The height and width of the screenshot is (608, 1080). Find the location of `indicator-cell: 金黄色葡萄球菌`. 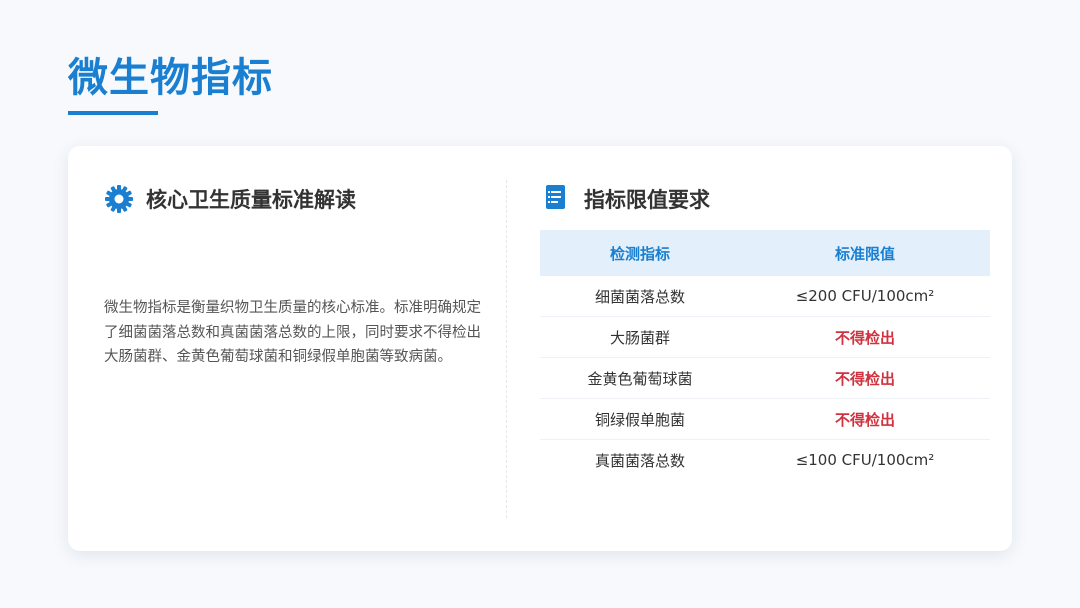

indicator-cell: 金黄色葡萄球菌 is located at coordinates (640, 378).